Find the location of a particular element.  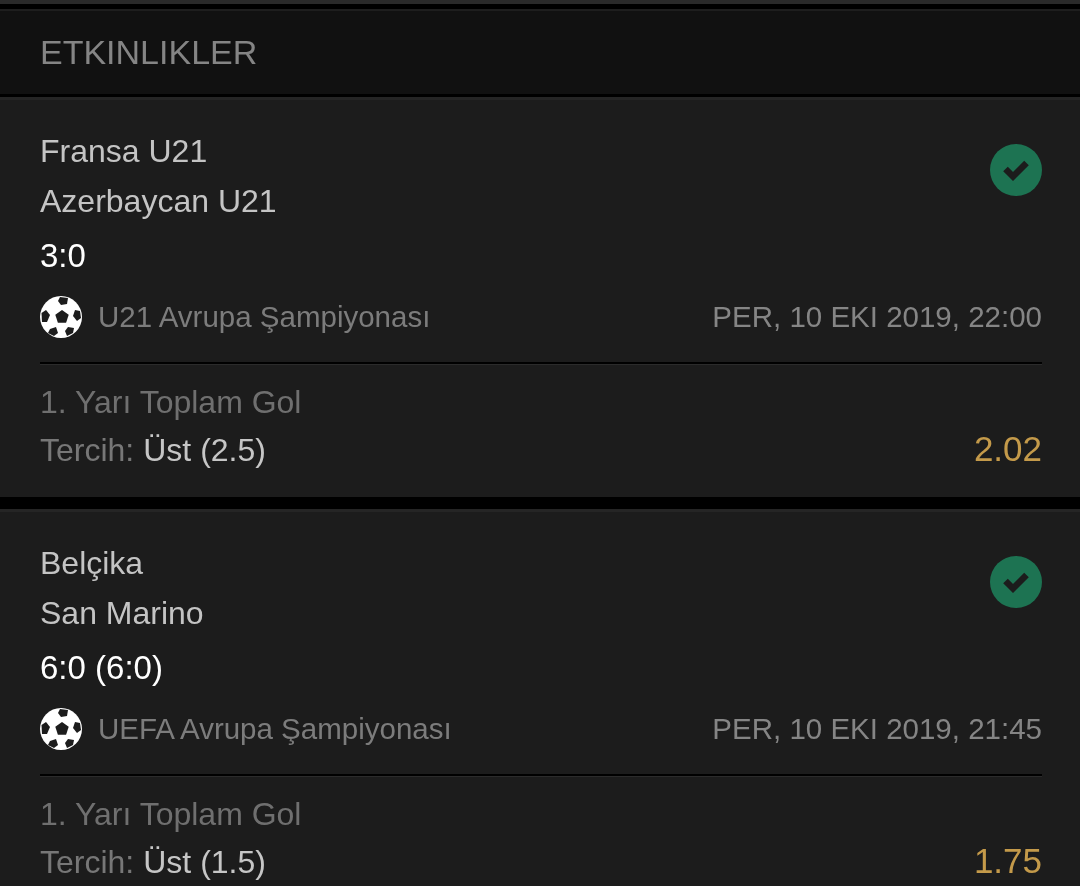

pick-value: Üst (1.5) is located at coordinates (204, 862).